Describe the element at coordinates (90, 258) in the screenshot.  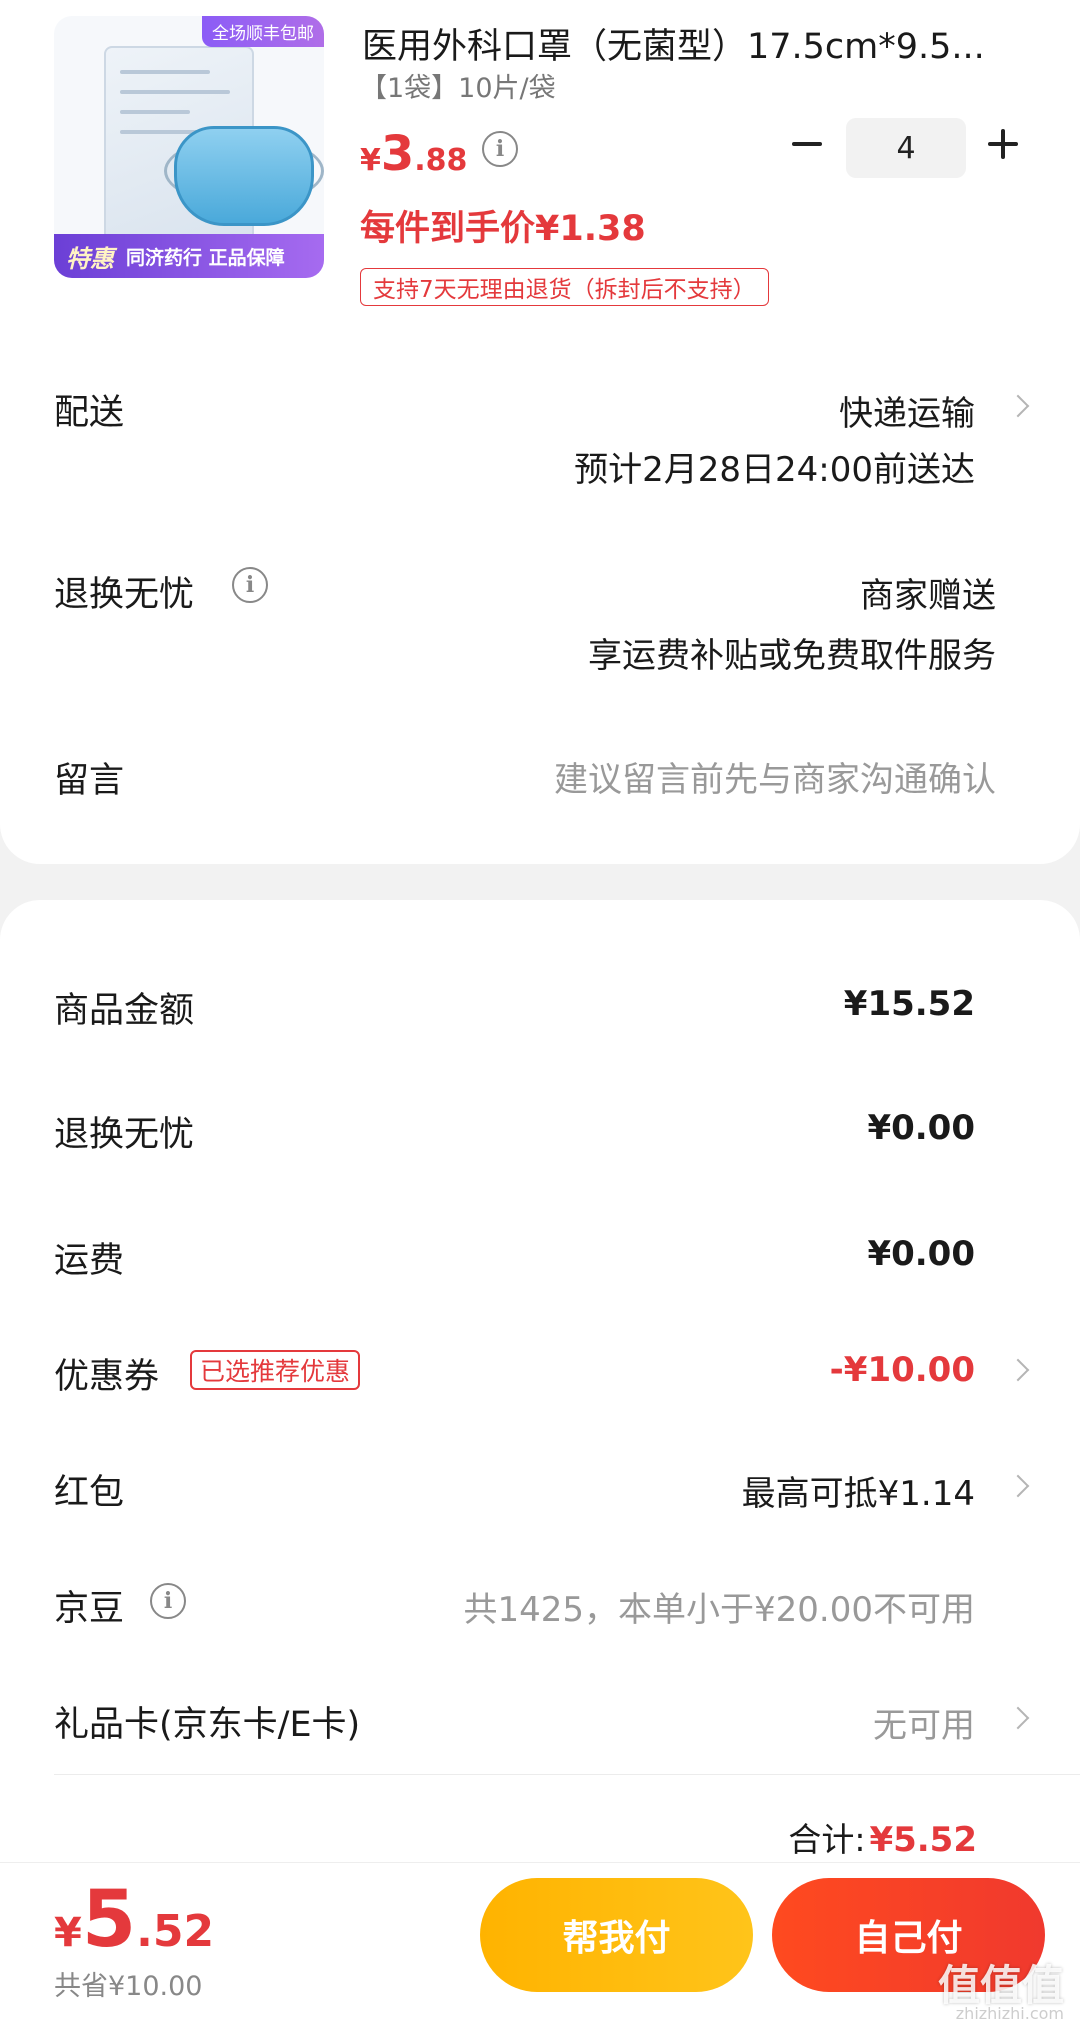
I see `promo-tehui: 特惠` at that location.